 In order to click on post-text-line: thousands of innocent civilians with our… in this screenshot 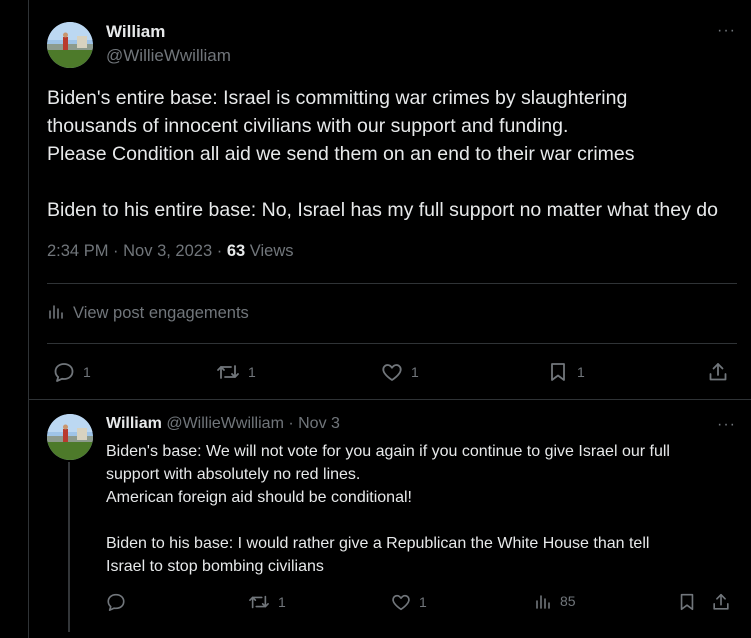, I will do `click(308, 126)`.